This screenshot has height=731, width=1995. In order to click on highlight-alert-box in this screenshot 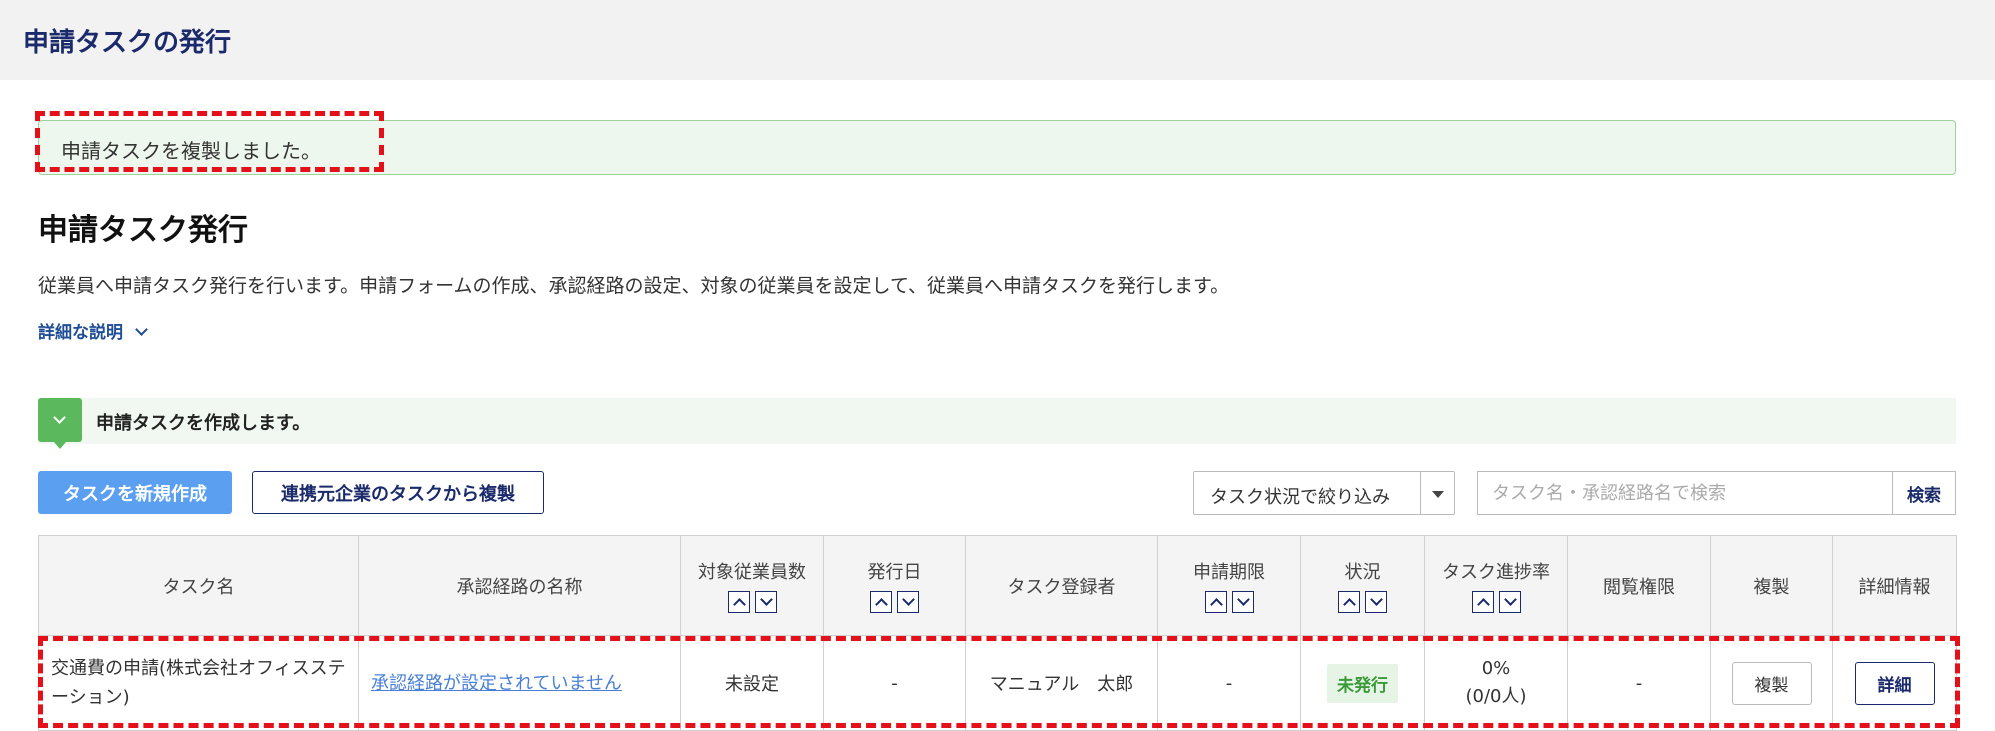, I will do `click(209, 141)`.